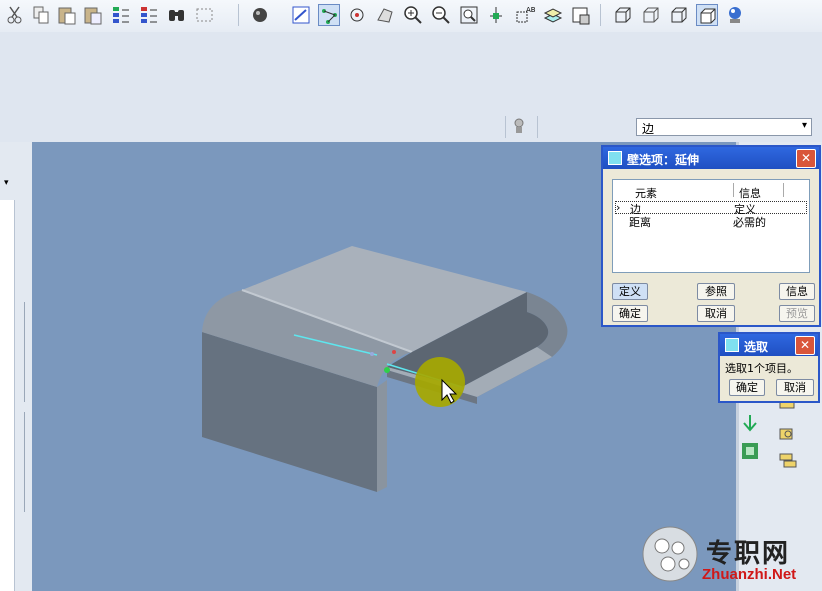 The image size is (822, 591). What do you see at coordinates (630, 291) in the screenshot?
I see `define-button: 定义` at bounding box center [630, 291].